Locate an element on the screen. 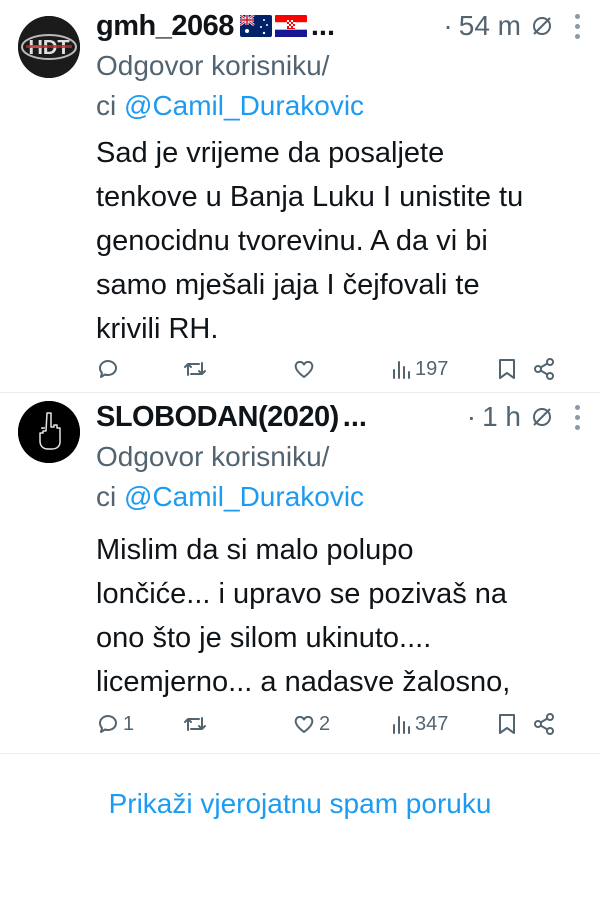 The image size is (600, 900). views-button: 197 is located at coordinates (443, 369).